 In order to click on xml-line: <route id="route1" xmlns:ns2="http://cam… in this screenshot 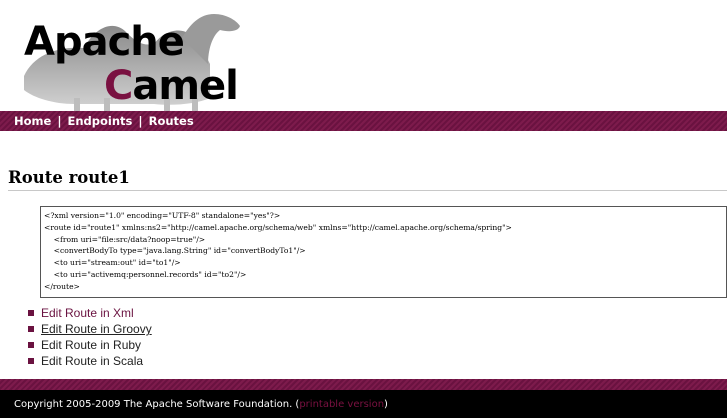, I will do `click(278, 227)`.